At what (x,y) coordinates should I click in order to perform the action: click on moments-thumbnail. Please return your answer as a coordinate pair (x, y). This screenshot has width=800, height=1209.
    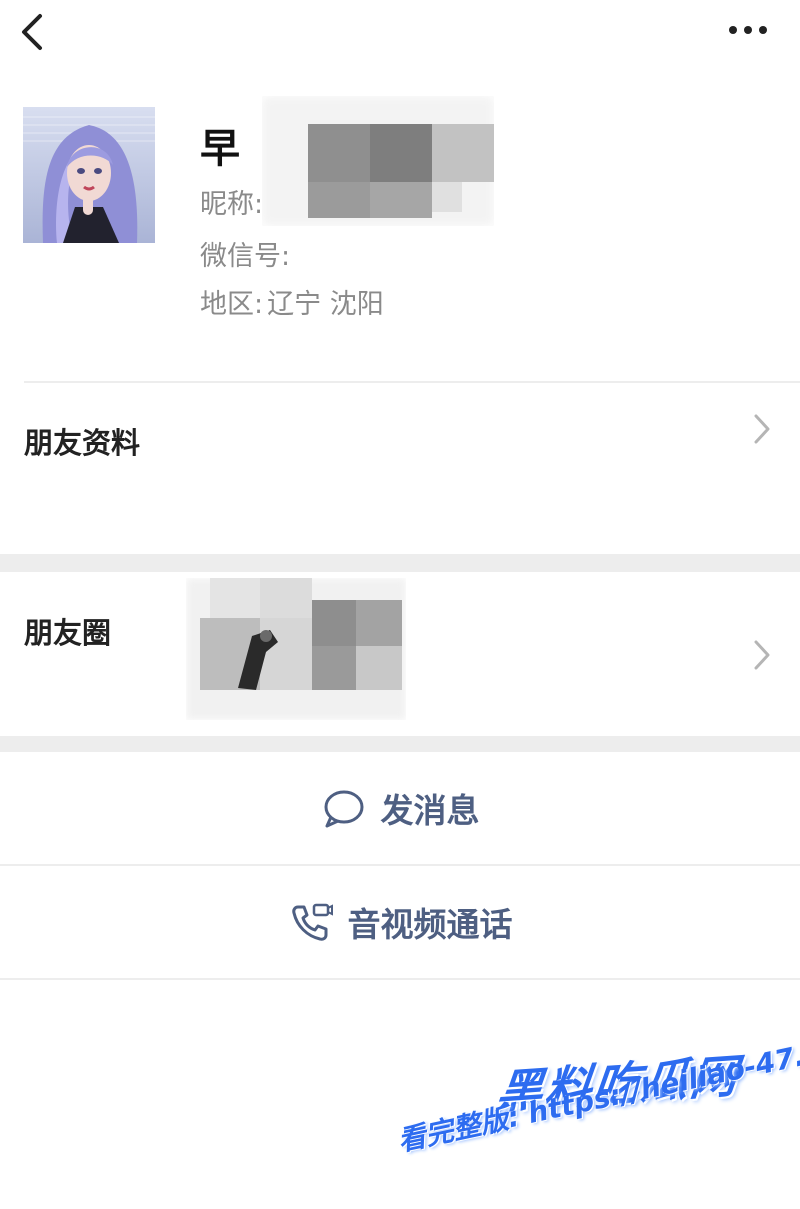
    Looking at the image, I should click on (296, 649).